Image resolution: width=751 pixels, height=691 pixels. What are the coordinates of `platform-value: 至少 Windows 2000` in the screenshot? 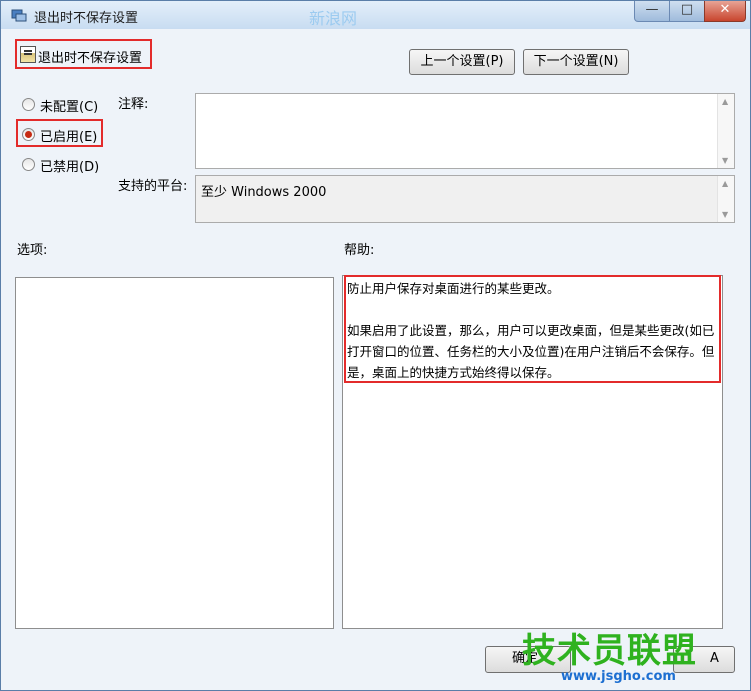 It's located at (264, 192).